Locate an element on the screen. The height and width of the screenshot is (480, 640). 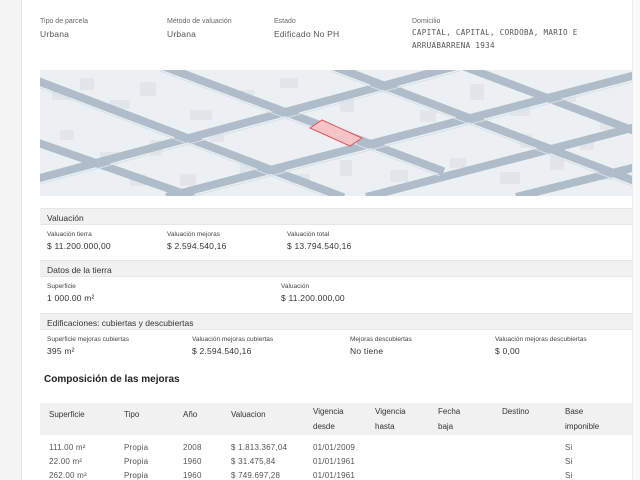
cell-superficie: 111.00 m² is located at coordinates (67, 447).